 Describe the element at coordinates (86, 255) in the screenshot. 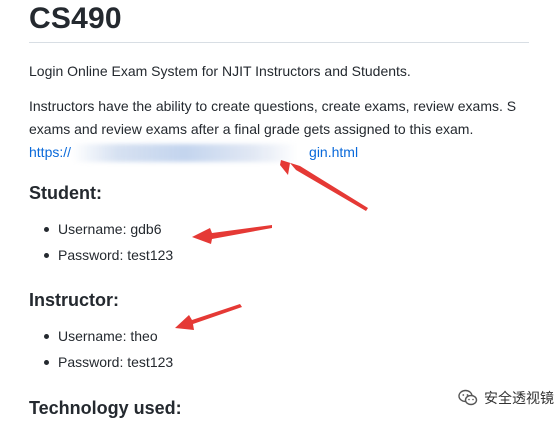

I see `student-password-item: Password: test123` at that location.